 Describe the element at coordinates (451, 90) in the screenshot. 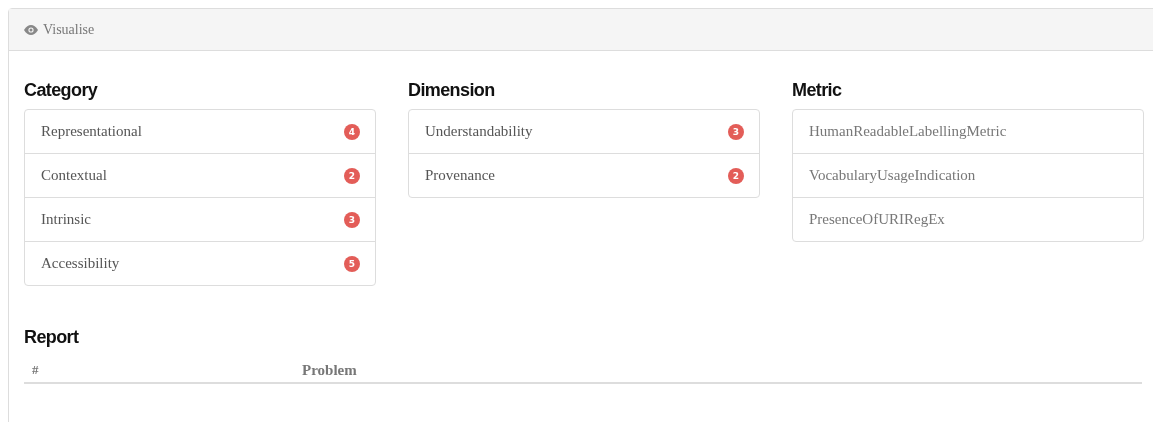

I see `section-heading: Dimension` at that location.